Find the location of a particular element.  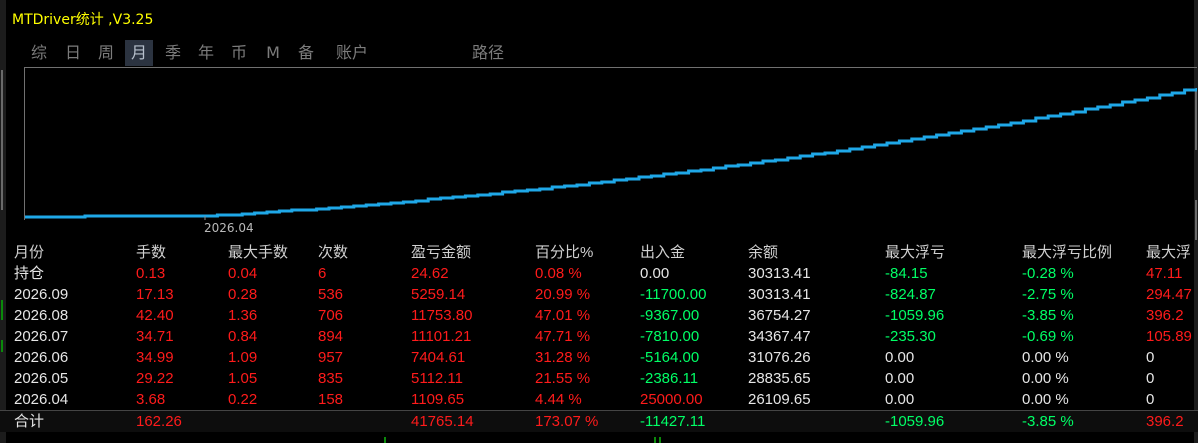

tab-quarter: 季 is located at coordinates (173, 53).